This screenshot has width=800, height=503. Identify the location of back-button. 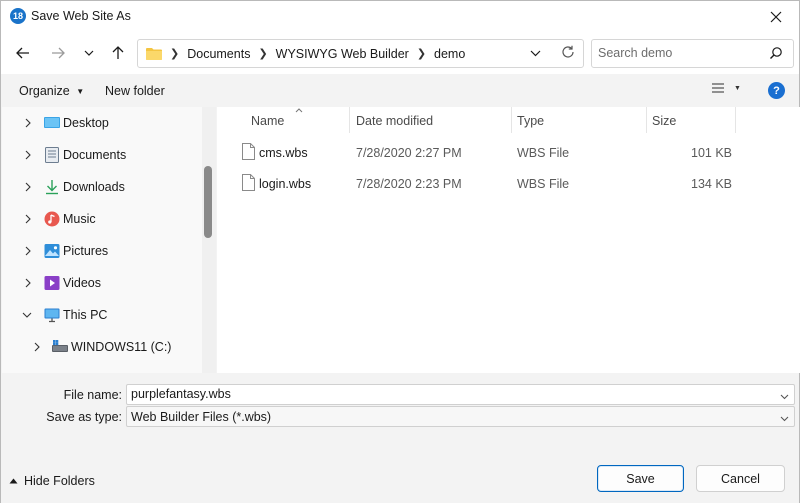
(23, 53).